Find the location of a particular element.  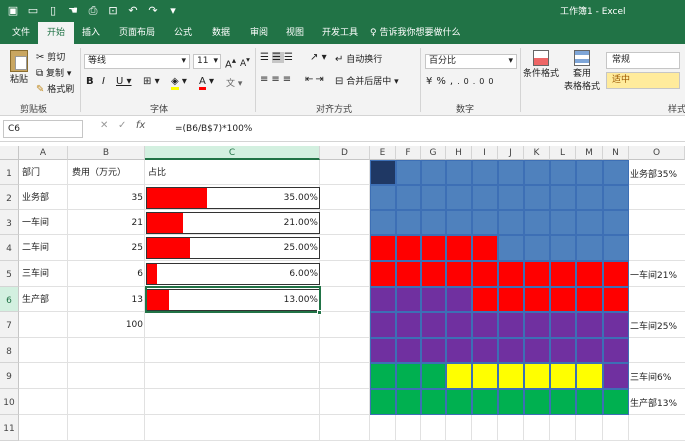

total-cost-cell: 100 is located at coordinates (106, 325).